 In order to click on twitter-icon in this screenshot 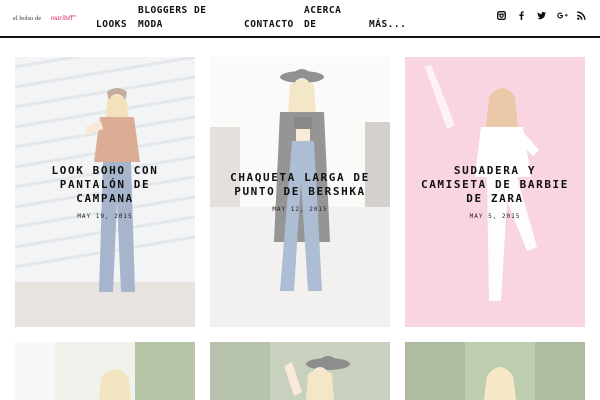, I will do `click(541, 12)`.